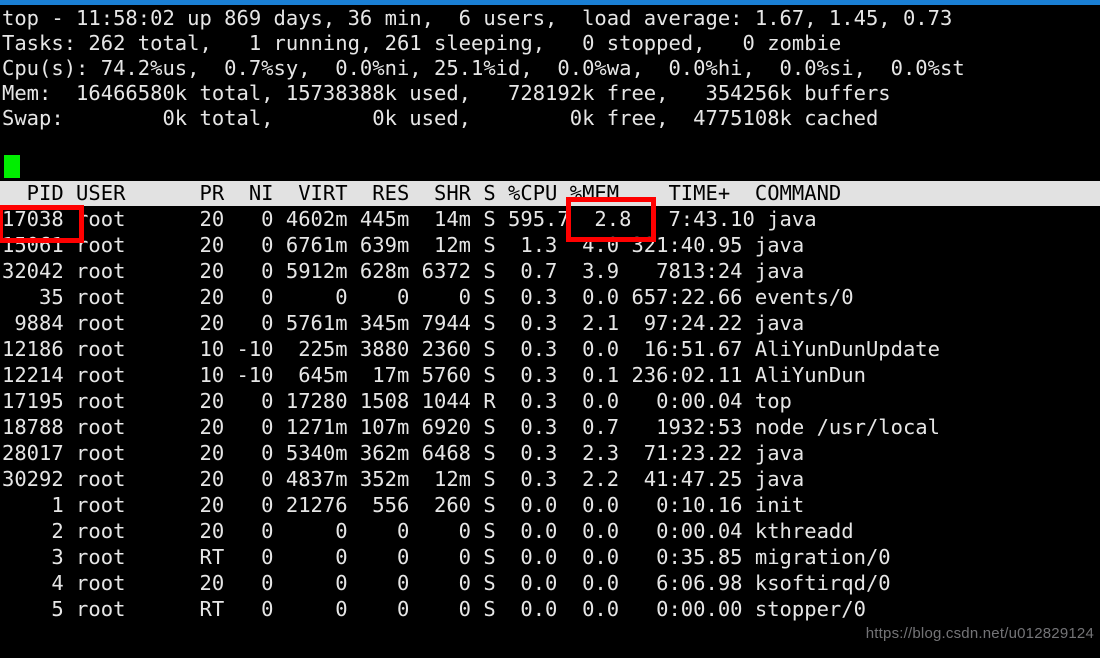 The height and width of the screenshot is (658, 1100). I want to click on command-input-row, so click(550, 166).